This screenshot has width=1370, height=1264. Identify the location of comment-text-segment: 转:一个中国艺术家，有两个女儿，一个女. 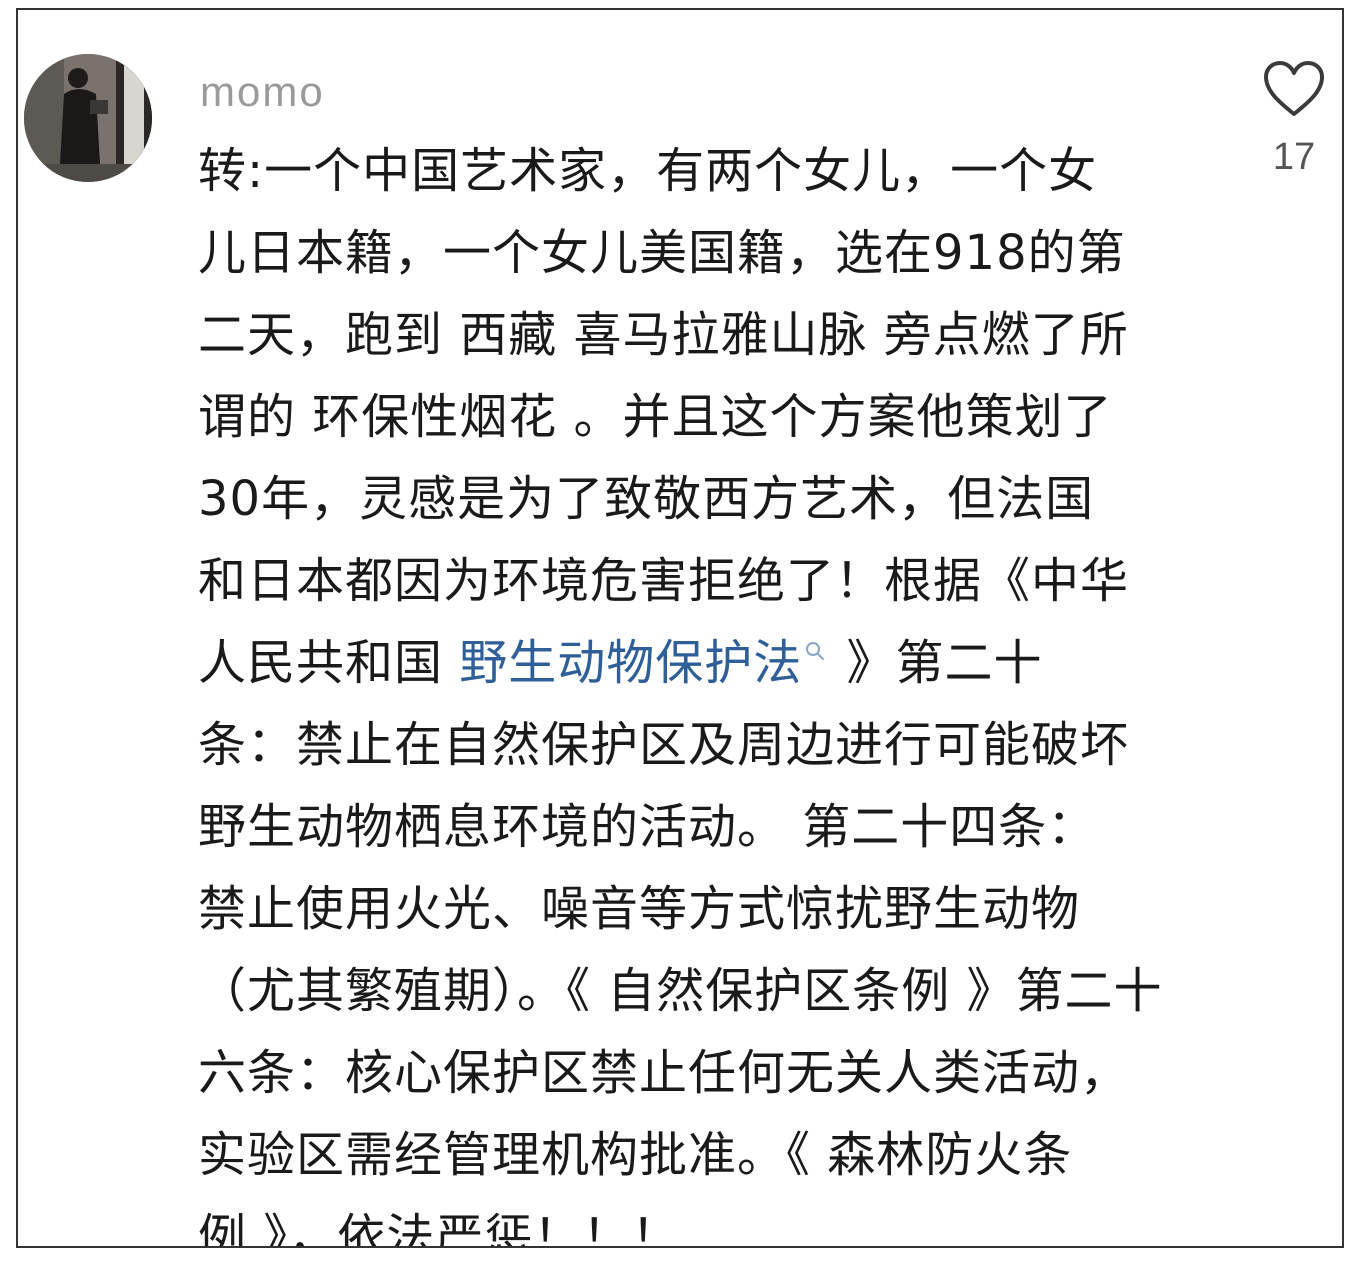
(648, 171).